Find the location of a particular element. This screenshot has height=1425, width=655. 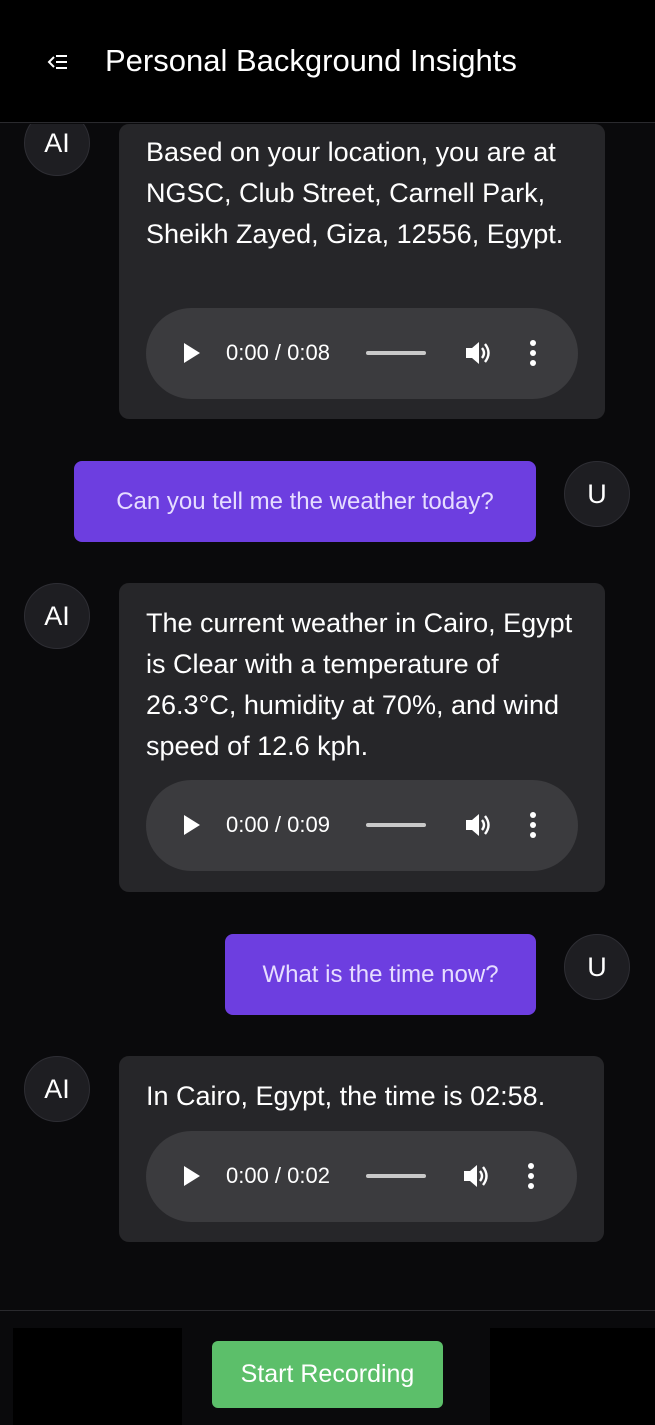

audio-time: 0:00 / 0:09 is located at coordinates (278, 824).